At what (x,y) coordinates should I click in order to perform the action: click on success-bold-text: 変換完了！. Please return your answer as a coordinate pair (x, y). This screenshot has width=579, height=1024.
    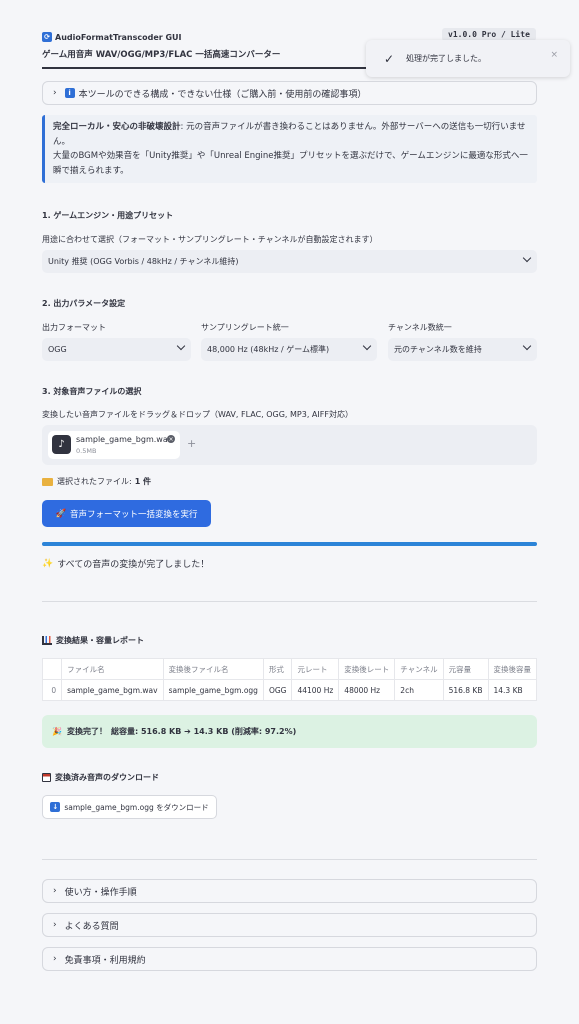
    Looking at the image, I should click on (86, 731).